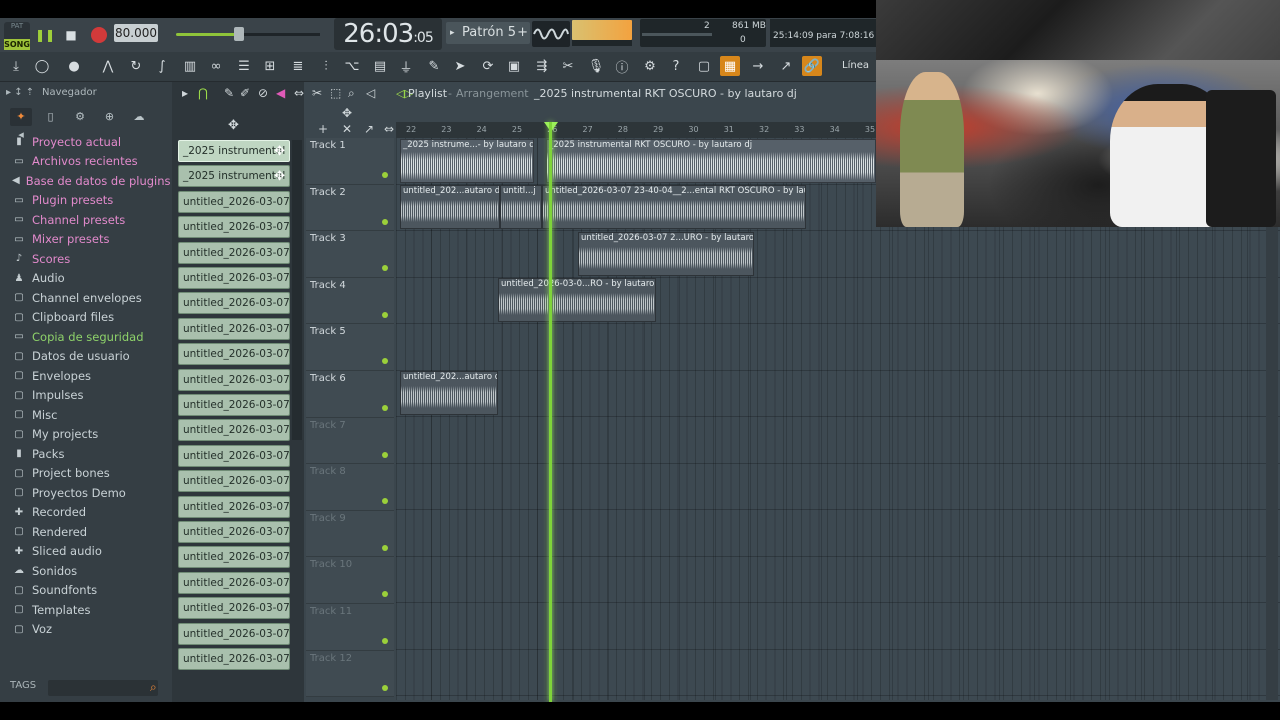 Image resolution: width=1280 pixels, height=720 pixels. What do you see at coordinates (108, 66) in the screenshot?
I see `typing-keyboard-icon: ⋀` at bounding box center [108, 66].